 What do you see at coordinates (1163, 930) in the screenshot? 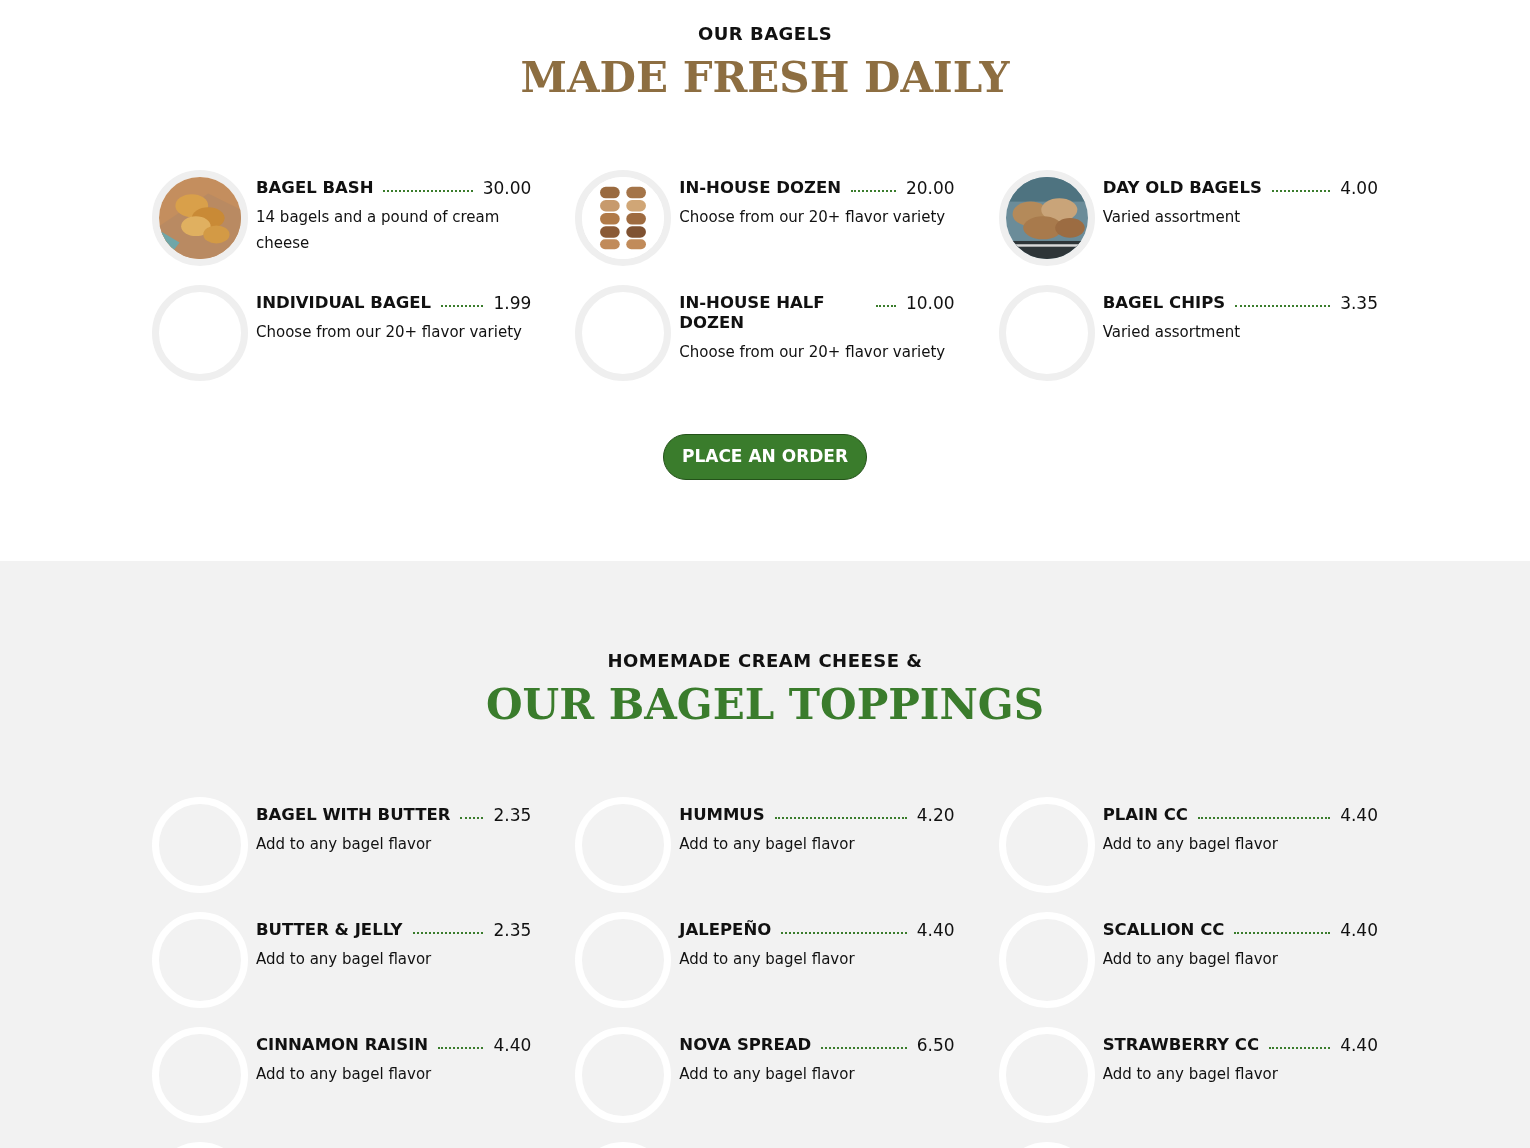
I see `item-name: SCALLION CC` at bounding box center [1163, 930].